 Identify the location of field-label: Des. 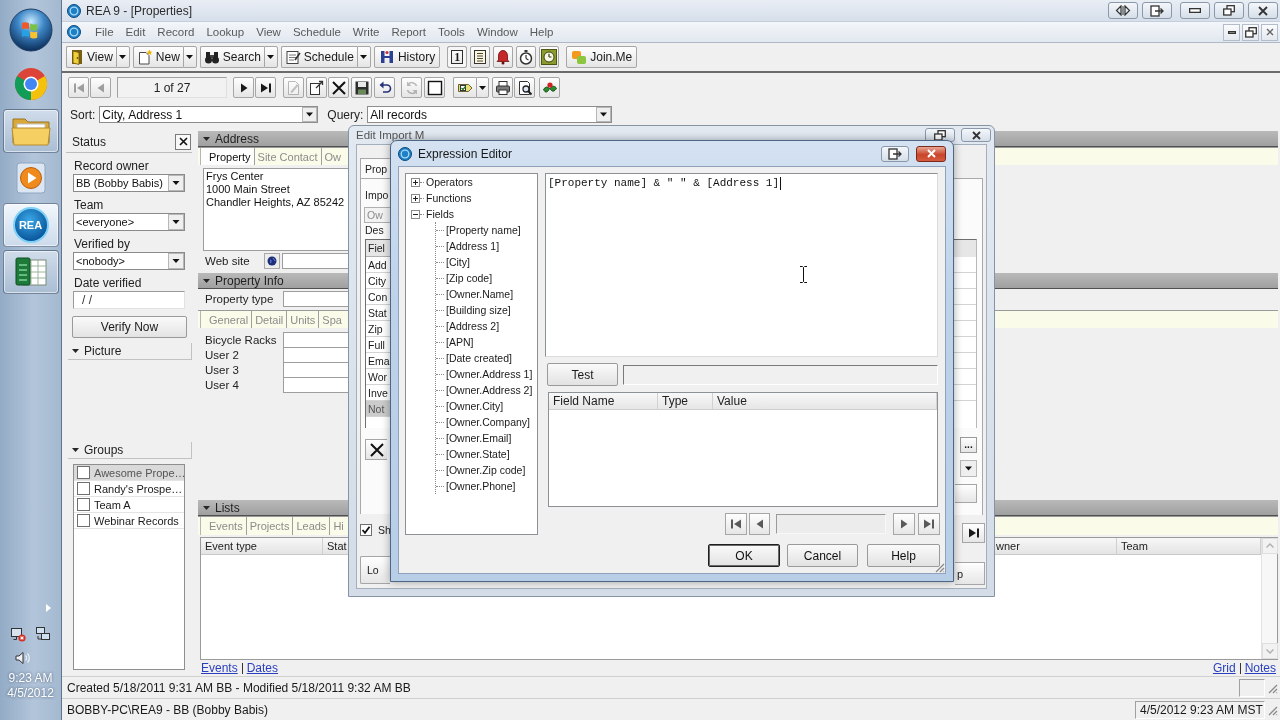
(374, 230).